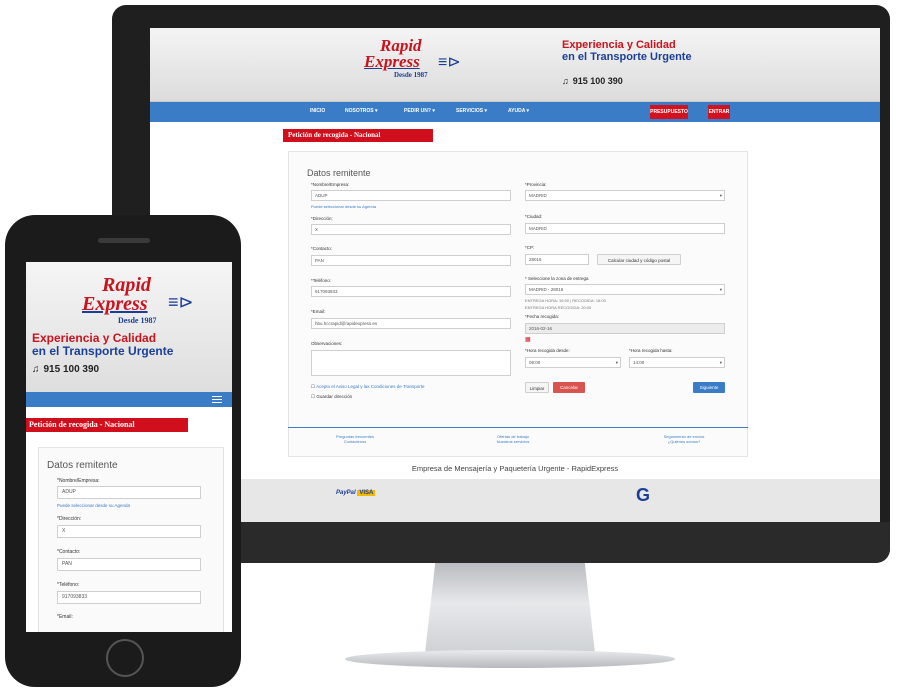 The width and height of the screenshot is (908, 692). Describe the element at coordinates (129, 531) in the screenshot. I see `mobile-direccion-input: X` at that location.